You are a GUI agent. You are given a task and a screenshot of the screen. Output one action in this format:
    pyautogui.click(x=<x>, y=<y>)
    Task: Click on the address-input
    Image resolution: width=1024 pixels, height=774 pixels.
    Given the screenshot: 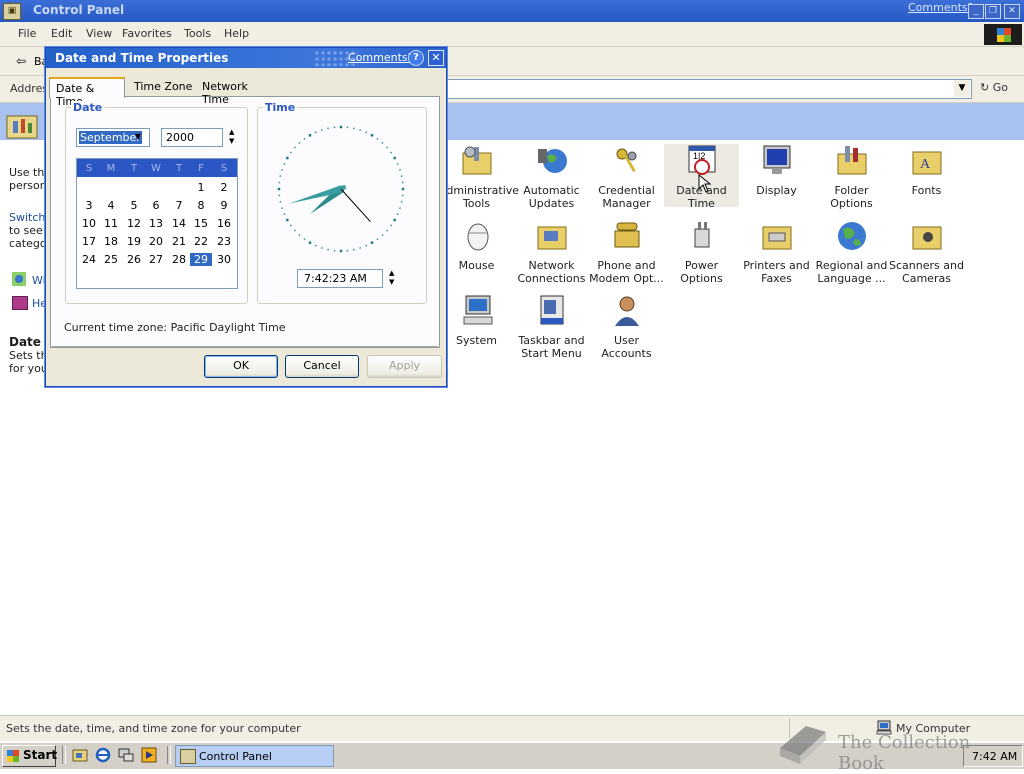 What is the action you would take?
    pyautogui.click(x=708, y=89)
    